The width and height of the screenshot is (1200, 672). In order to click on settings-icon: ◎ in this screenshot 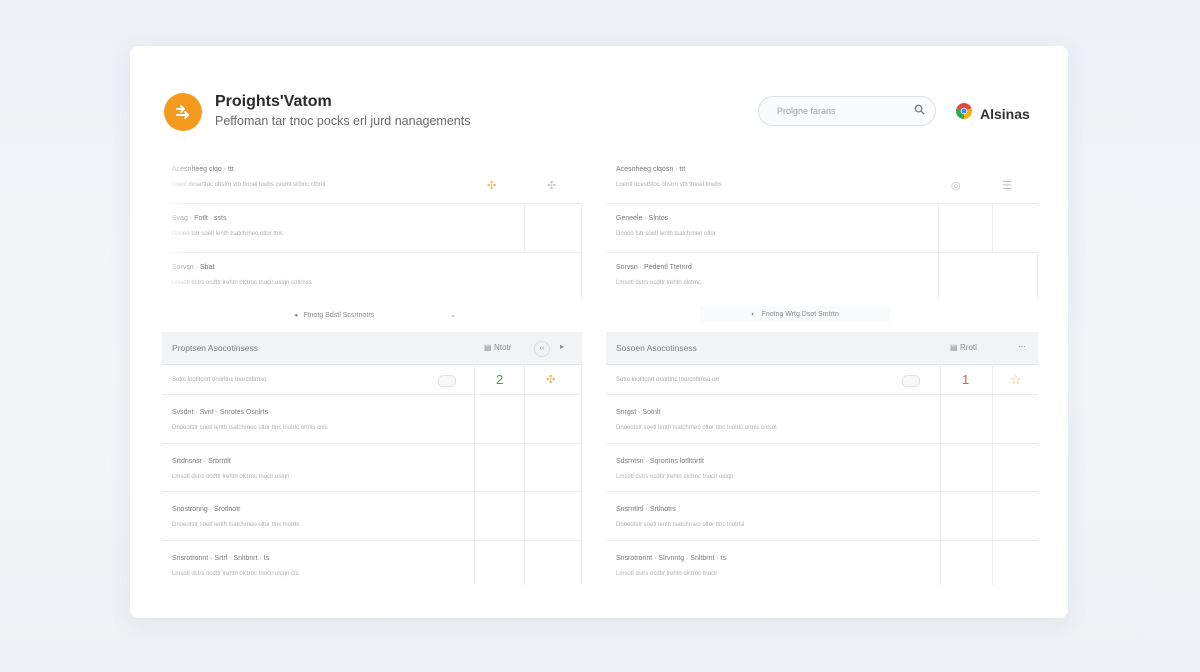, I will do `click(956, 185)`.